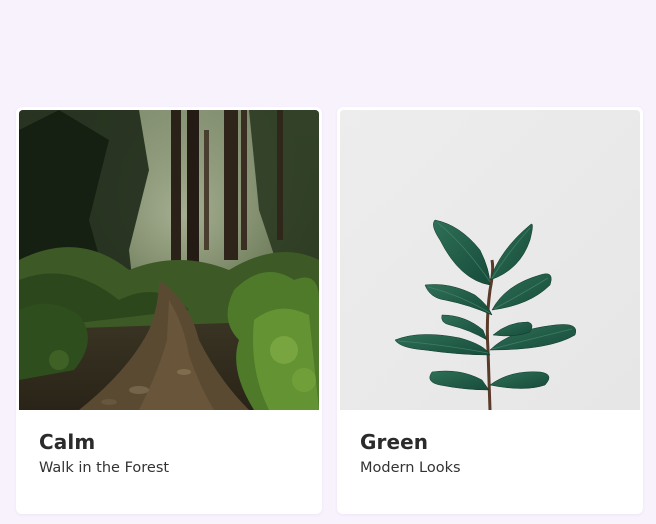 The width and height of the screenshot is (656, 524). I want to click on card-title: Calm, so click(67, 442).